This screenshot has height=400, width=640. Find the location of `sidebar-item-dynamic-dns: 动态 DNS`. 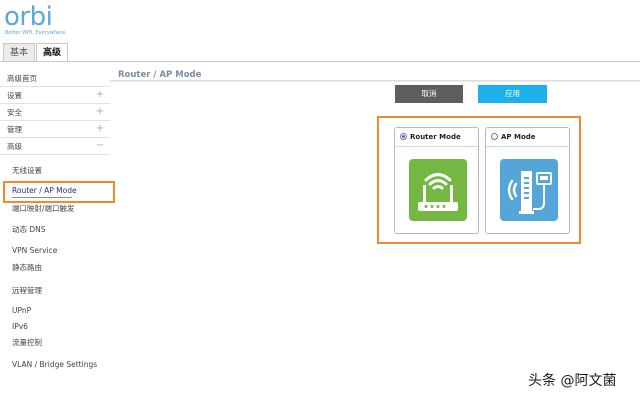

sidebar-item-dynamic-dns: 动态 DNS is located at coordinates (55, 230).